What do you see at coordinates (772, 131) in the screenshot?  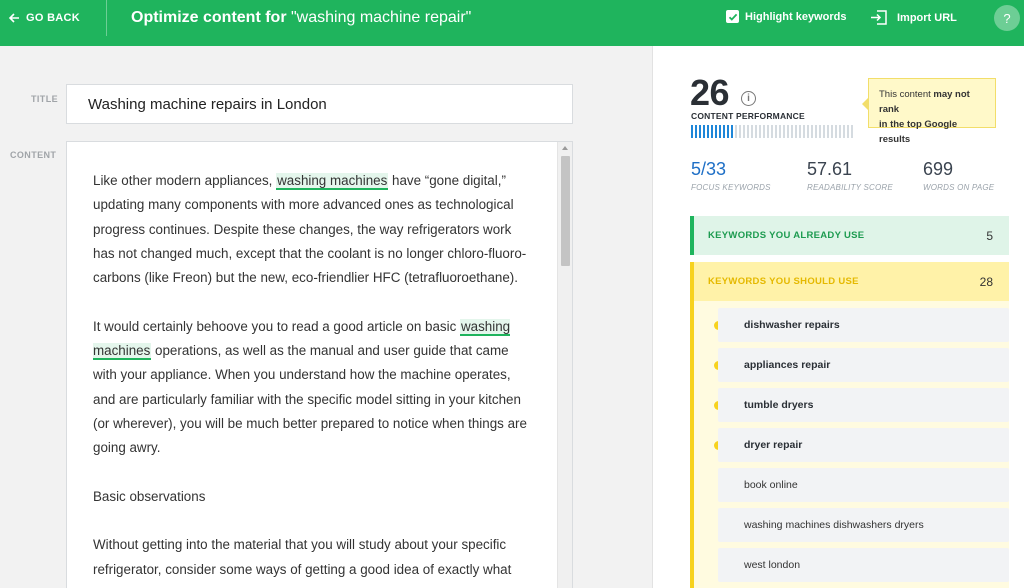 I see `content-performance-bar` at bounding box center [772, 131].